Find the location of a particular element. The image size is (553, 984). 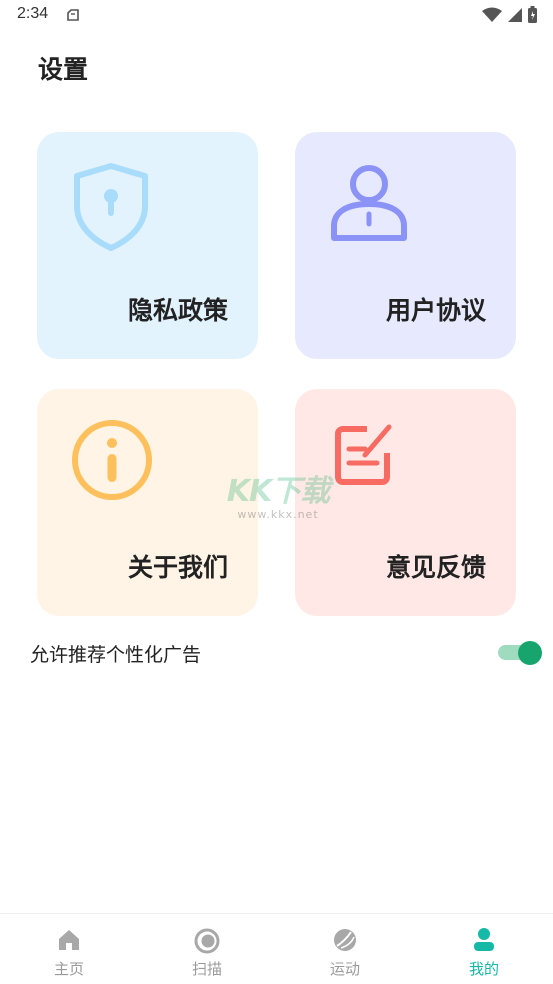

bottom-tab-bar: 主页 扫描 运动 我的 is located at coordinates (276, 948).